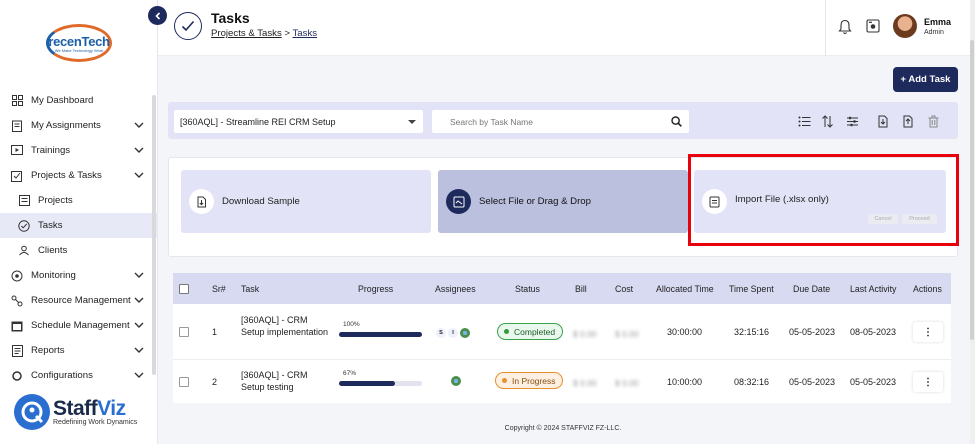  I want to click on sidebar-item-label: Resource Management, so click(81, 300).